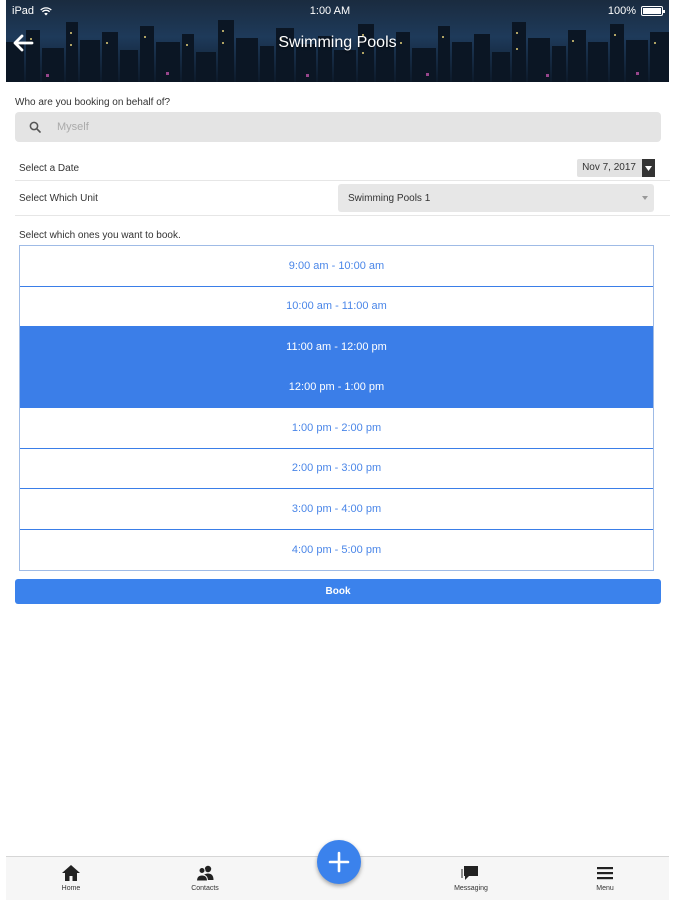 Image resolution: width=675 pixels, height=900 pixels. I want to click on booking-for-label: Who are you booking on behalf of?, so click(93, 102).